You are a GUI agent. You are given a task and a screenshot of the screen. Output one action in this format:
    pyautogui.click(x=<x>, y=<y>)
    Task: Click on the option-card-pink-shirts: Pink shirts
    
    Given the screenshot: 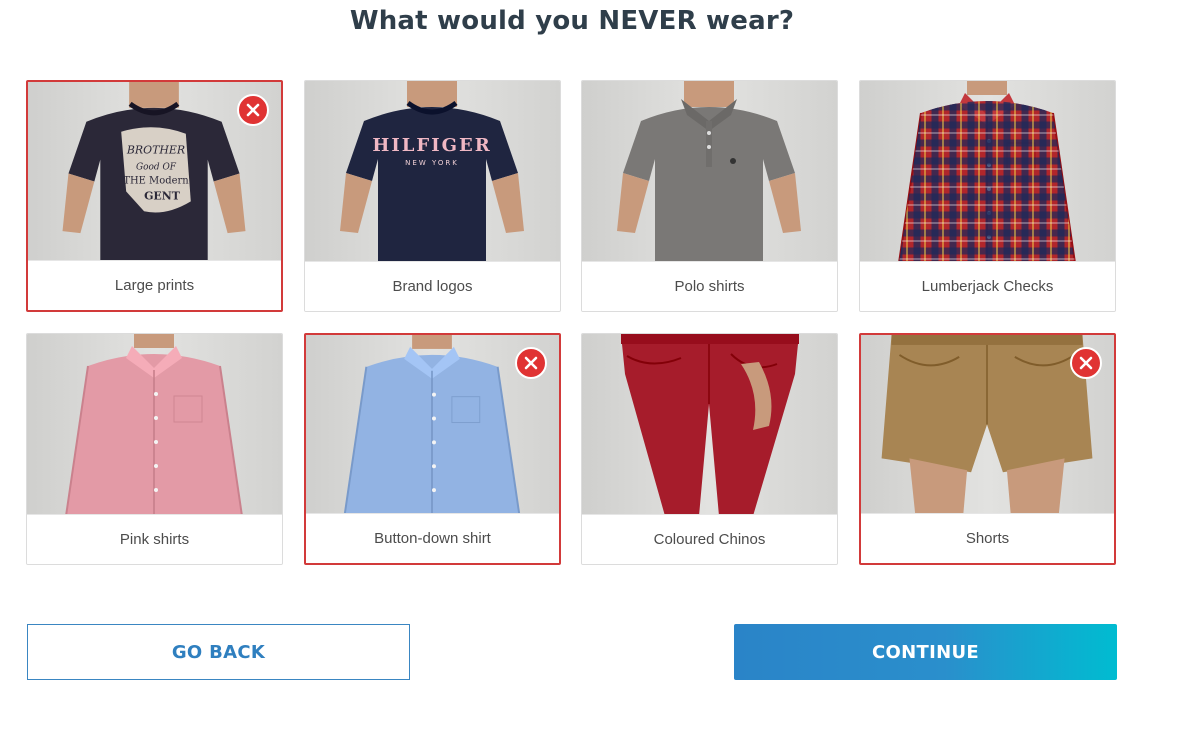 What is the action you would take?
    pyautogui.click(x=154, y=449)
    